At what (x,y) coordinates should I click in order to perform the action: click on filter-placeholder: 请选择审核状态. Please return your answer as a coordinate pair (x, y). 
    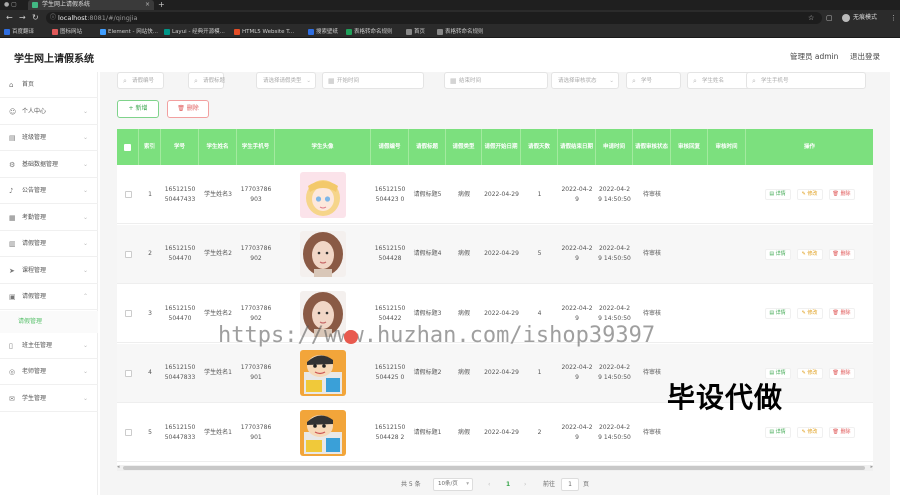
    Looking at the image, I should click on (577, 81).